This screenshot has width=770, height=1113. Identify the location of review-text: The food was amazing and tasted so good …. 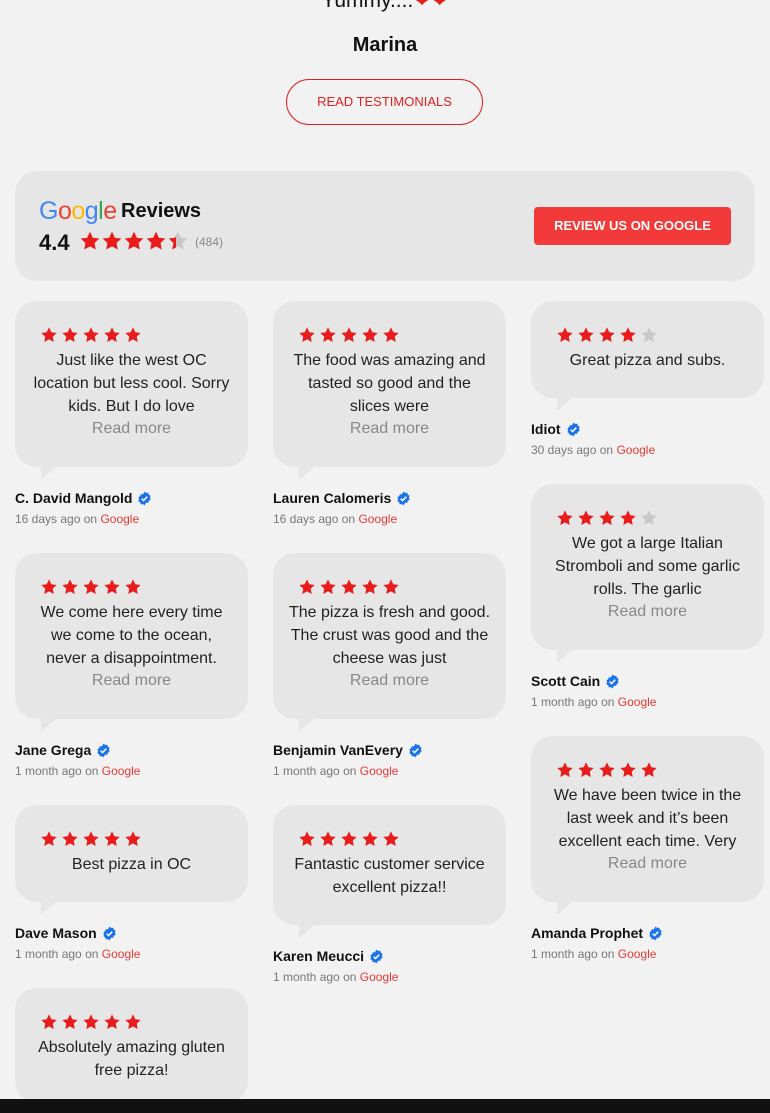
(389, 383).